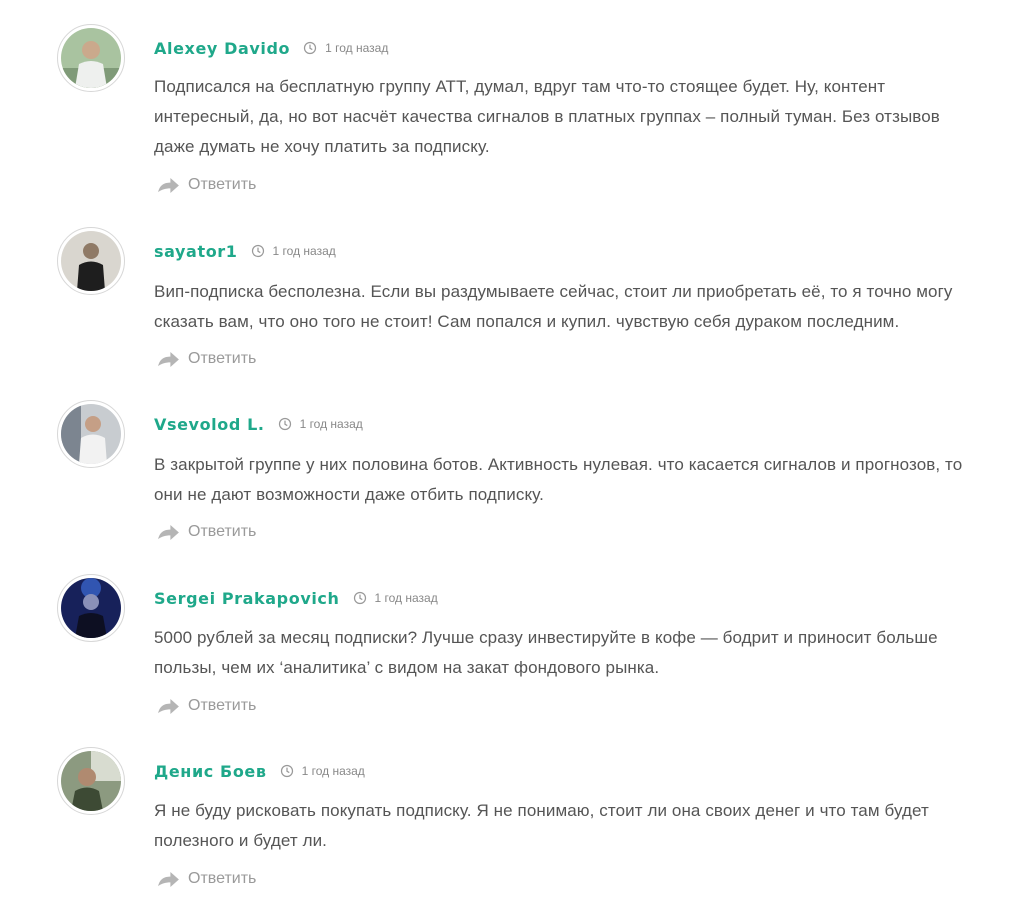  What do you see at coordinates (222, 48) in the screenshot?
I see `comment-author: Alexey Davido` at bounding box center [222, 48].